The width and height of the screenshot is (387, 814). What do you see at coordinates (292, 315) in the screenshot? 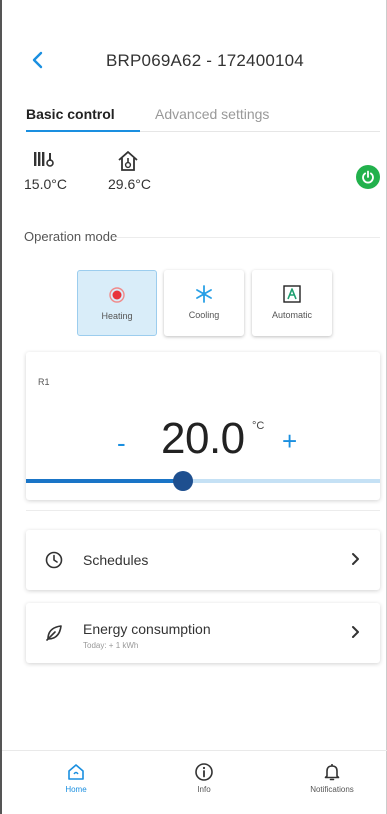
I see `mode-automatic-label: Automatic` at bounding box center [292, 315].